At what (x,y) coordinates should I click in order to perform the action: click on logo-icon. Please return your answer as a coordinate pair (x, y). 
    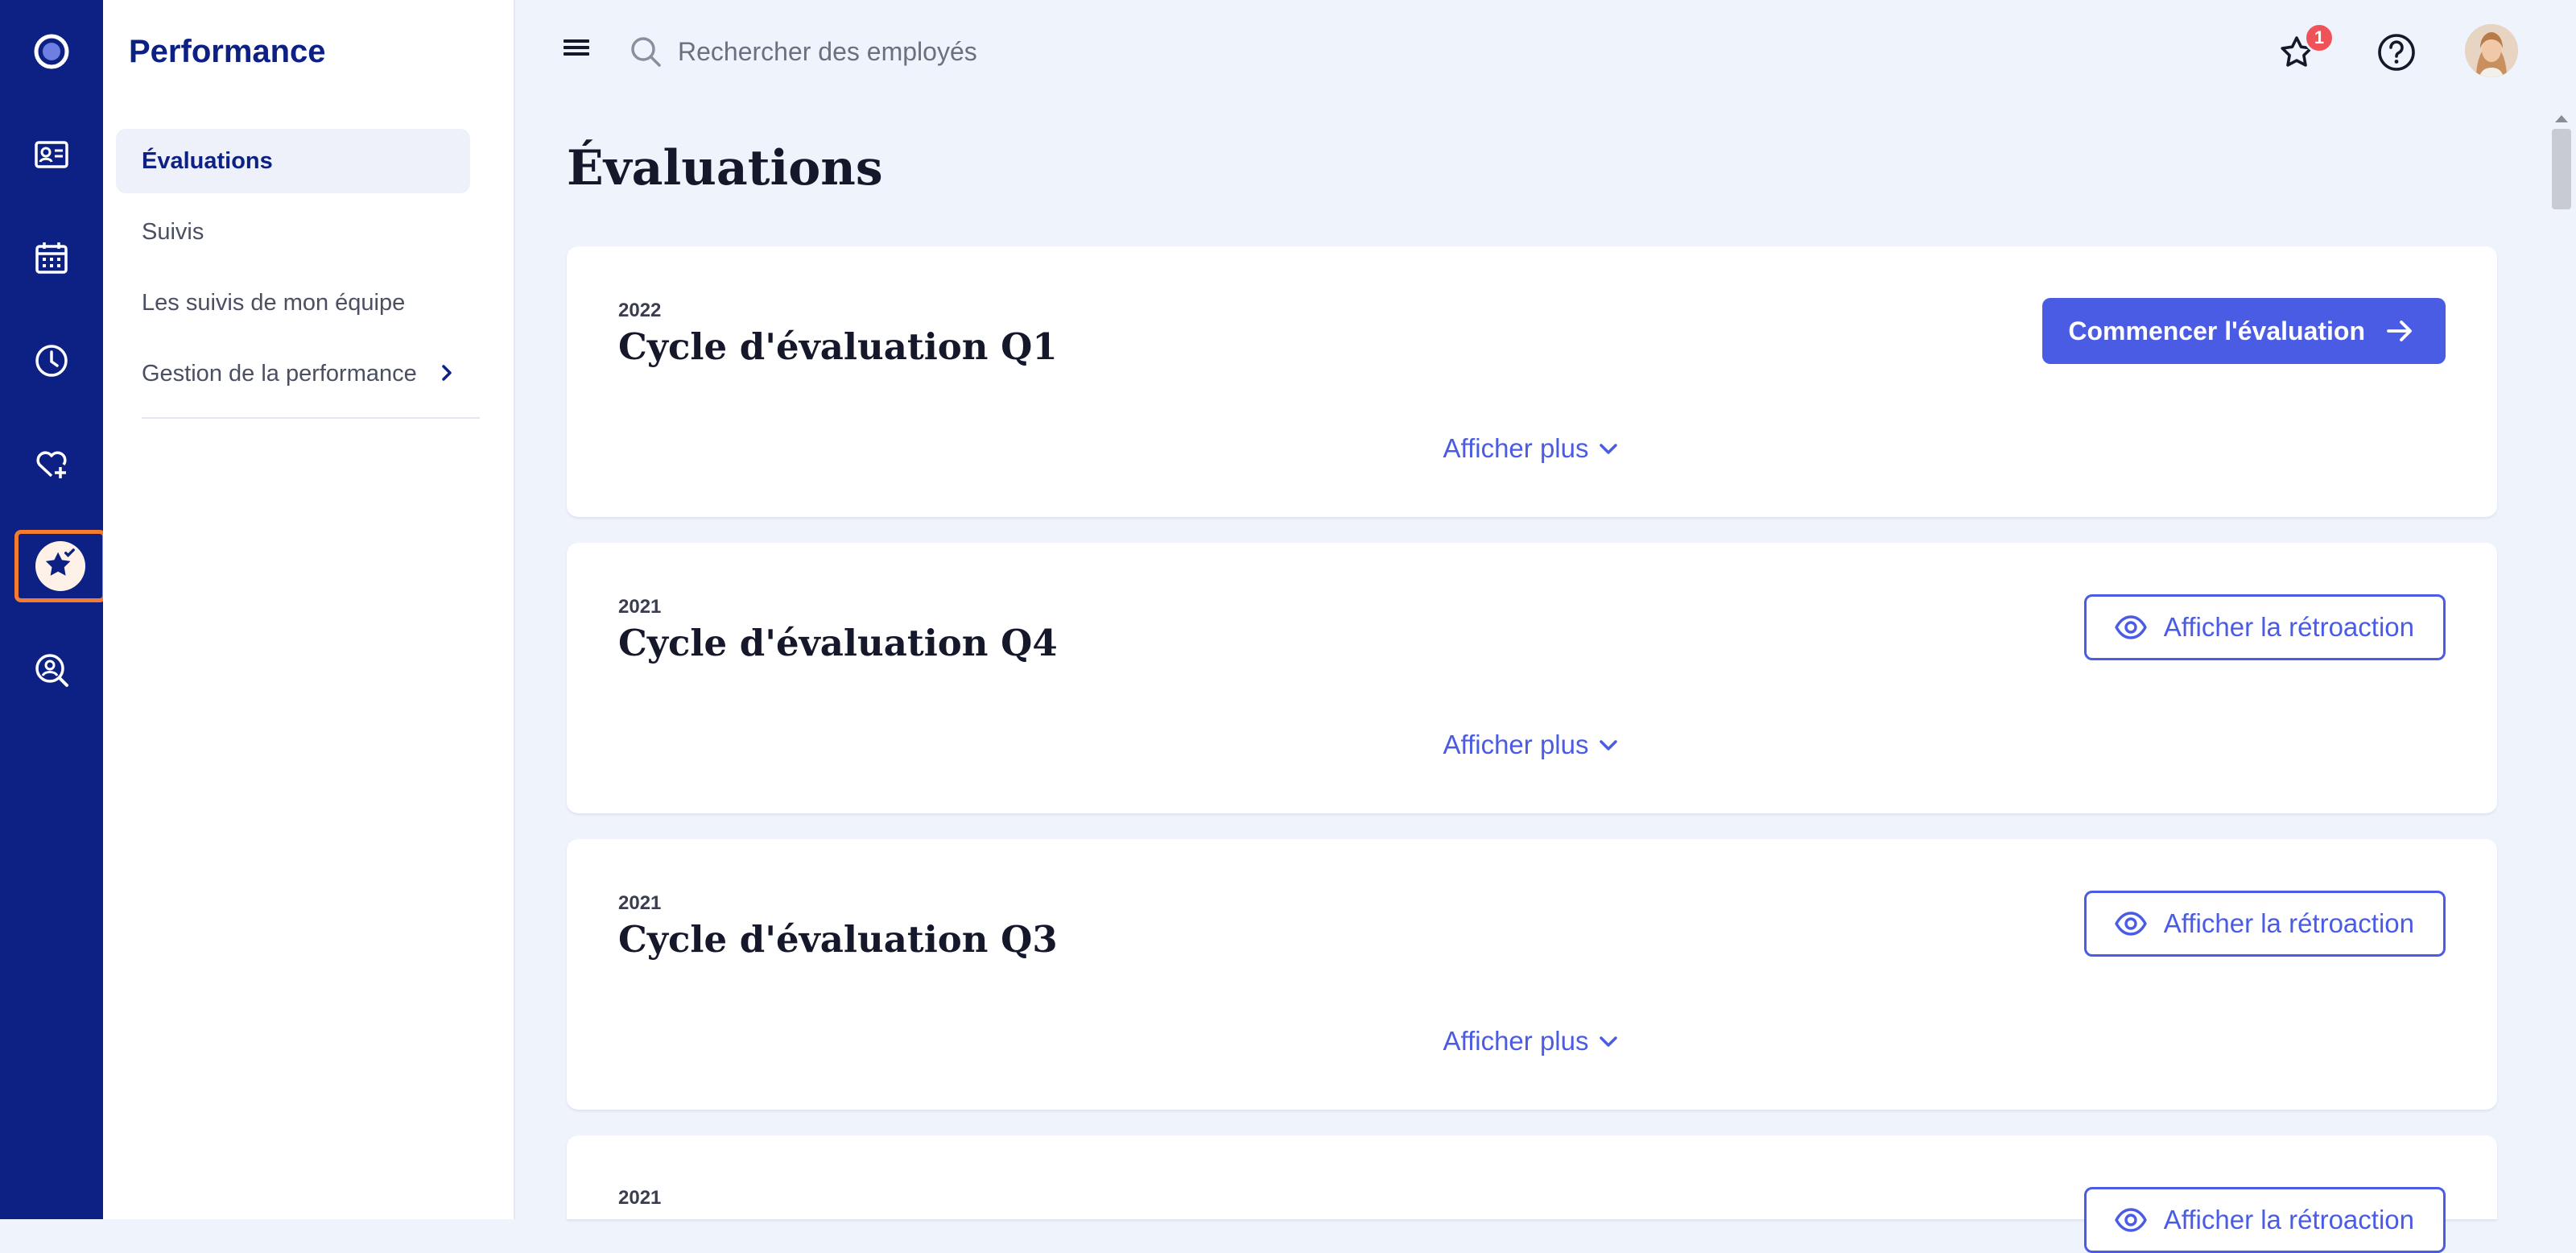
    Looking at the image, I should click on (51, 51).